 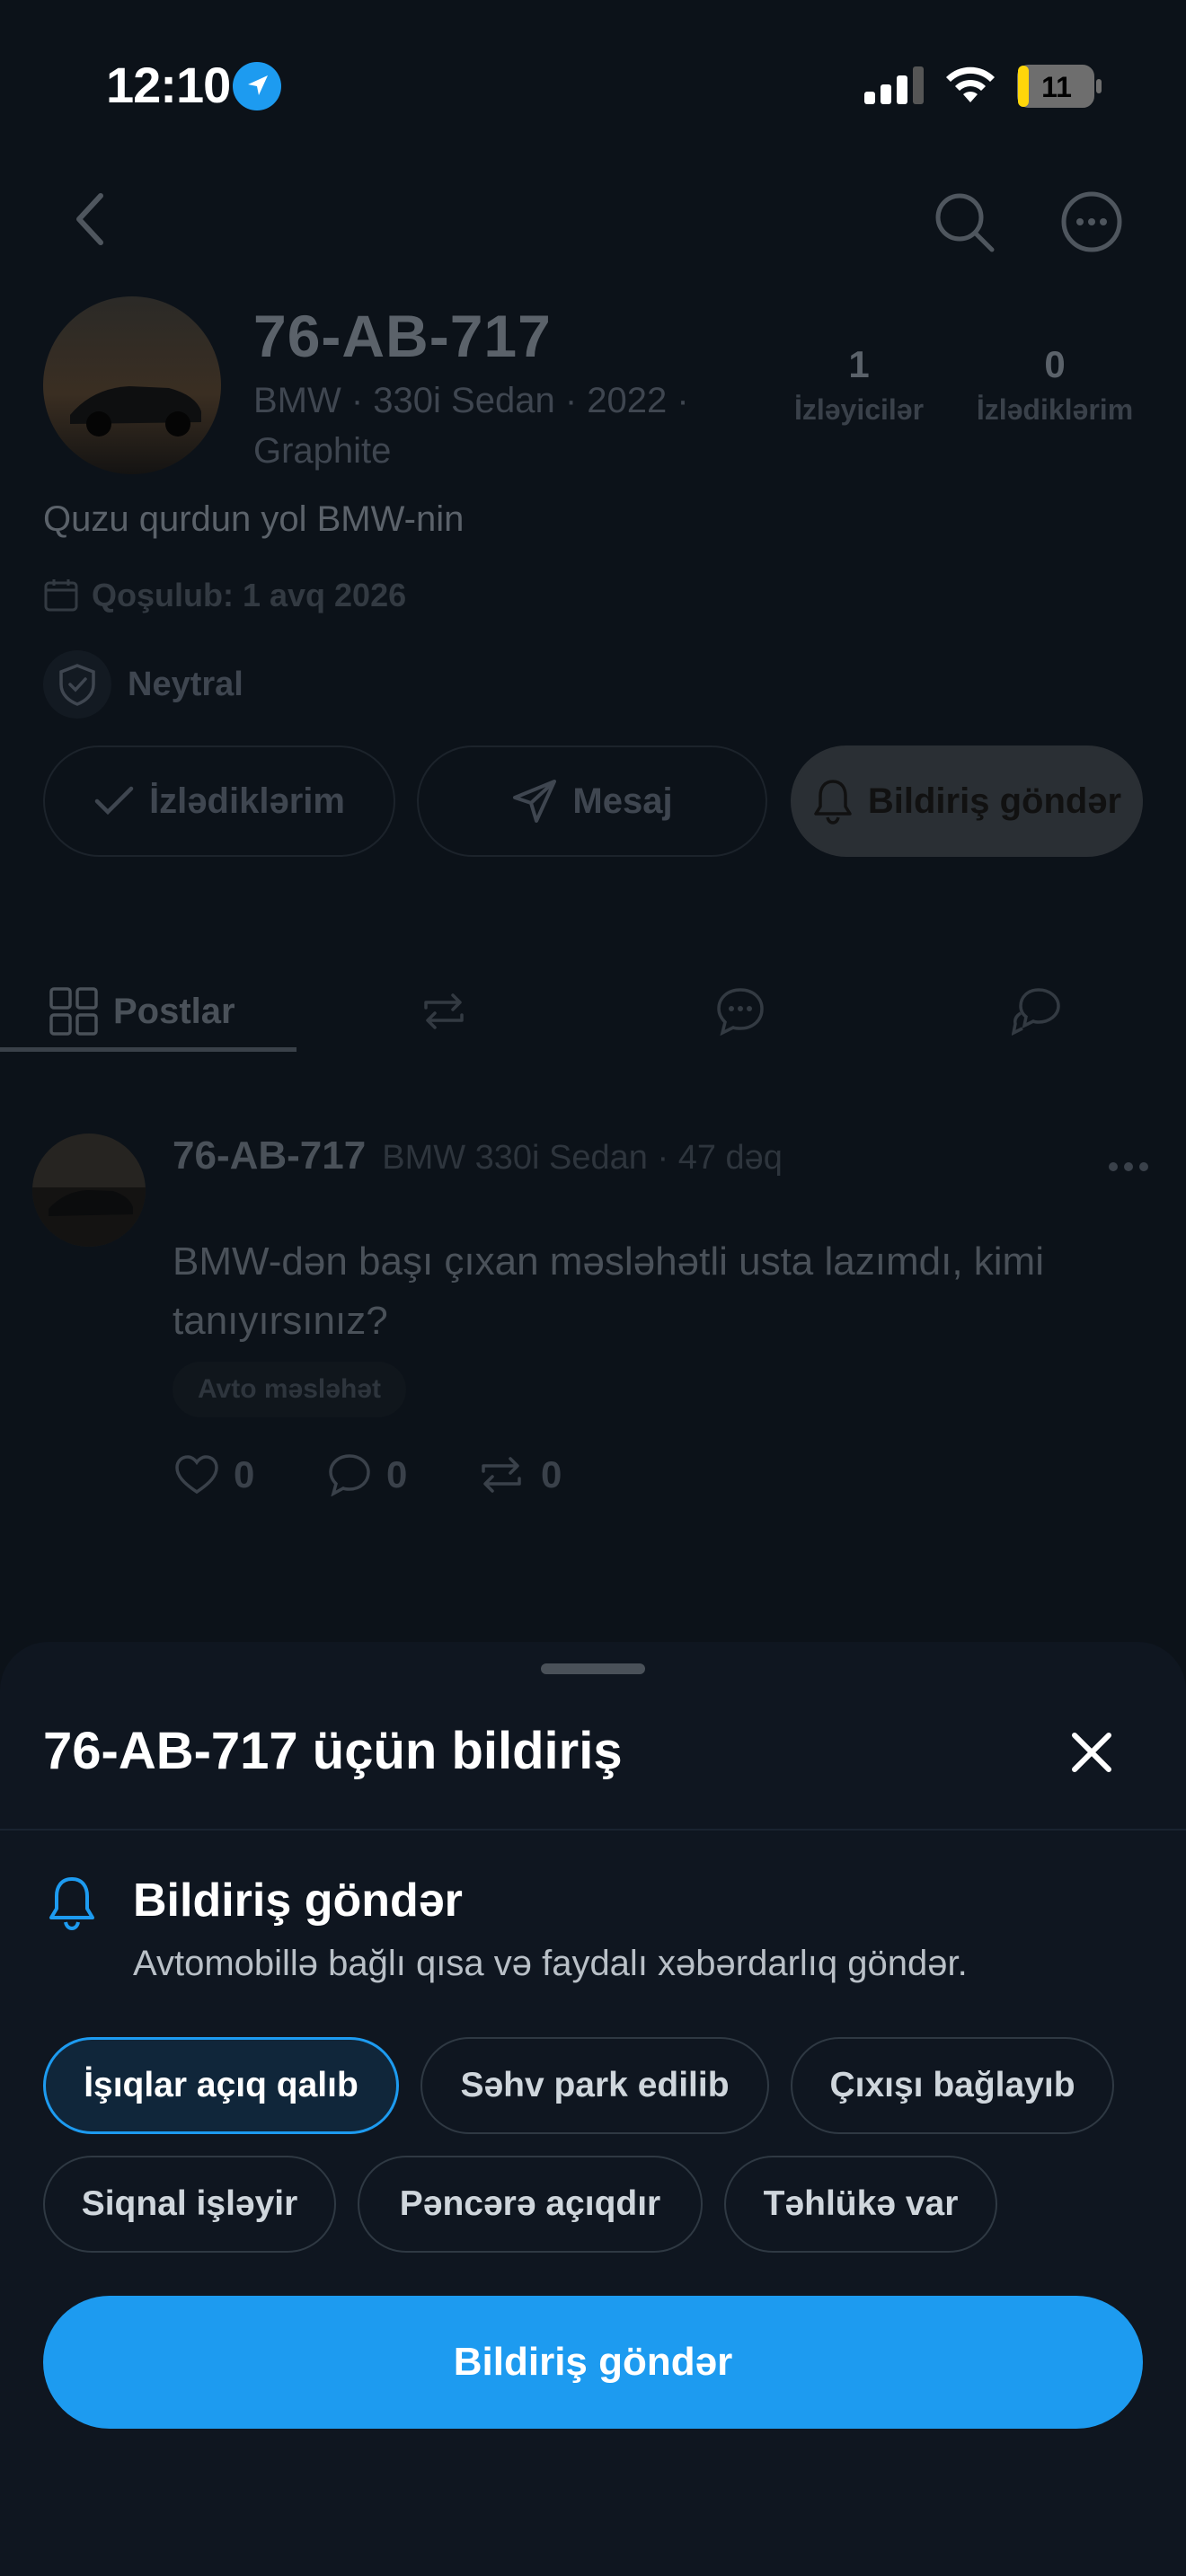 I want to click on following-label: İzlədiklərim, so click(x=1055, y=409).